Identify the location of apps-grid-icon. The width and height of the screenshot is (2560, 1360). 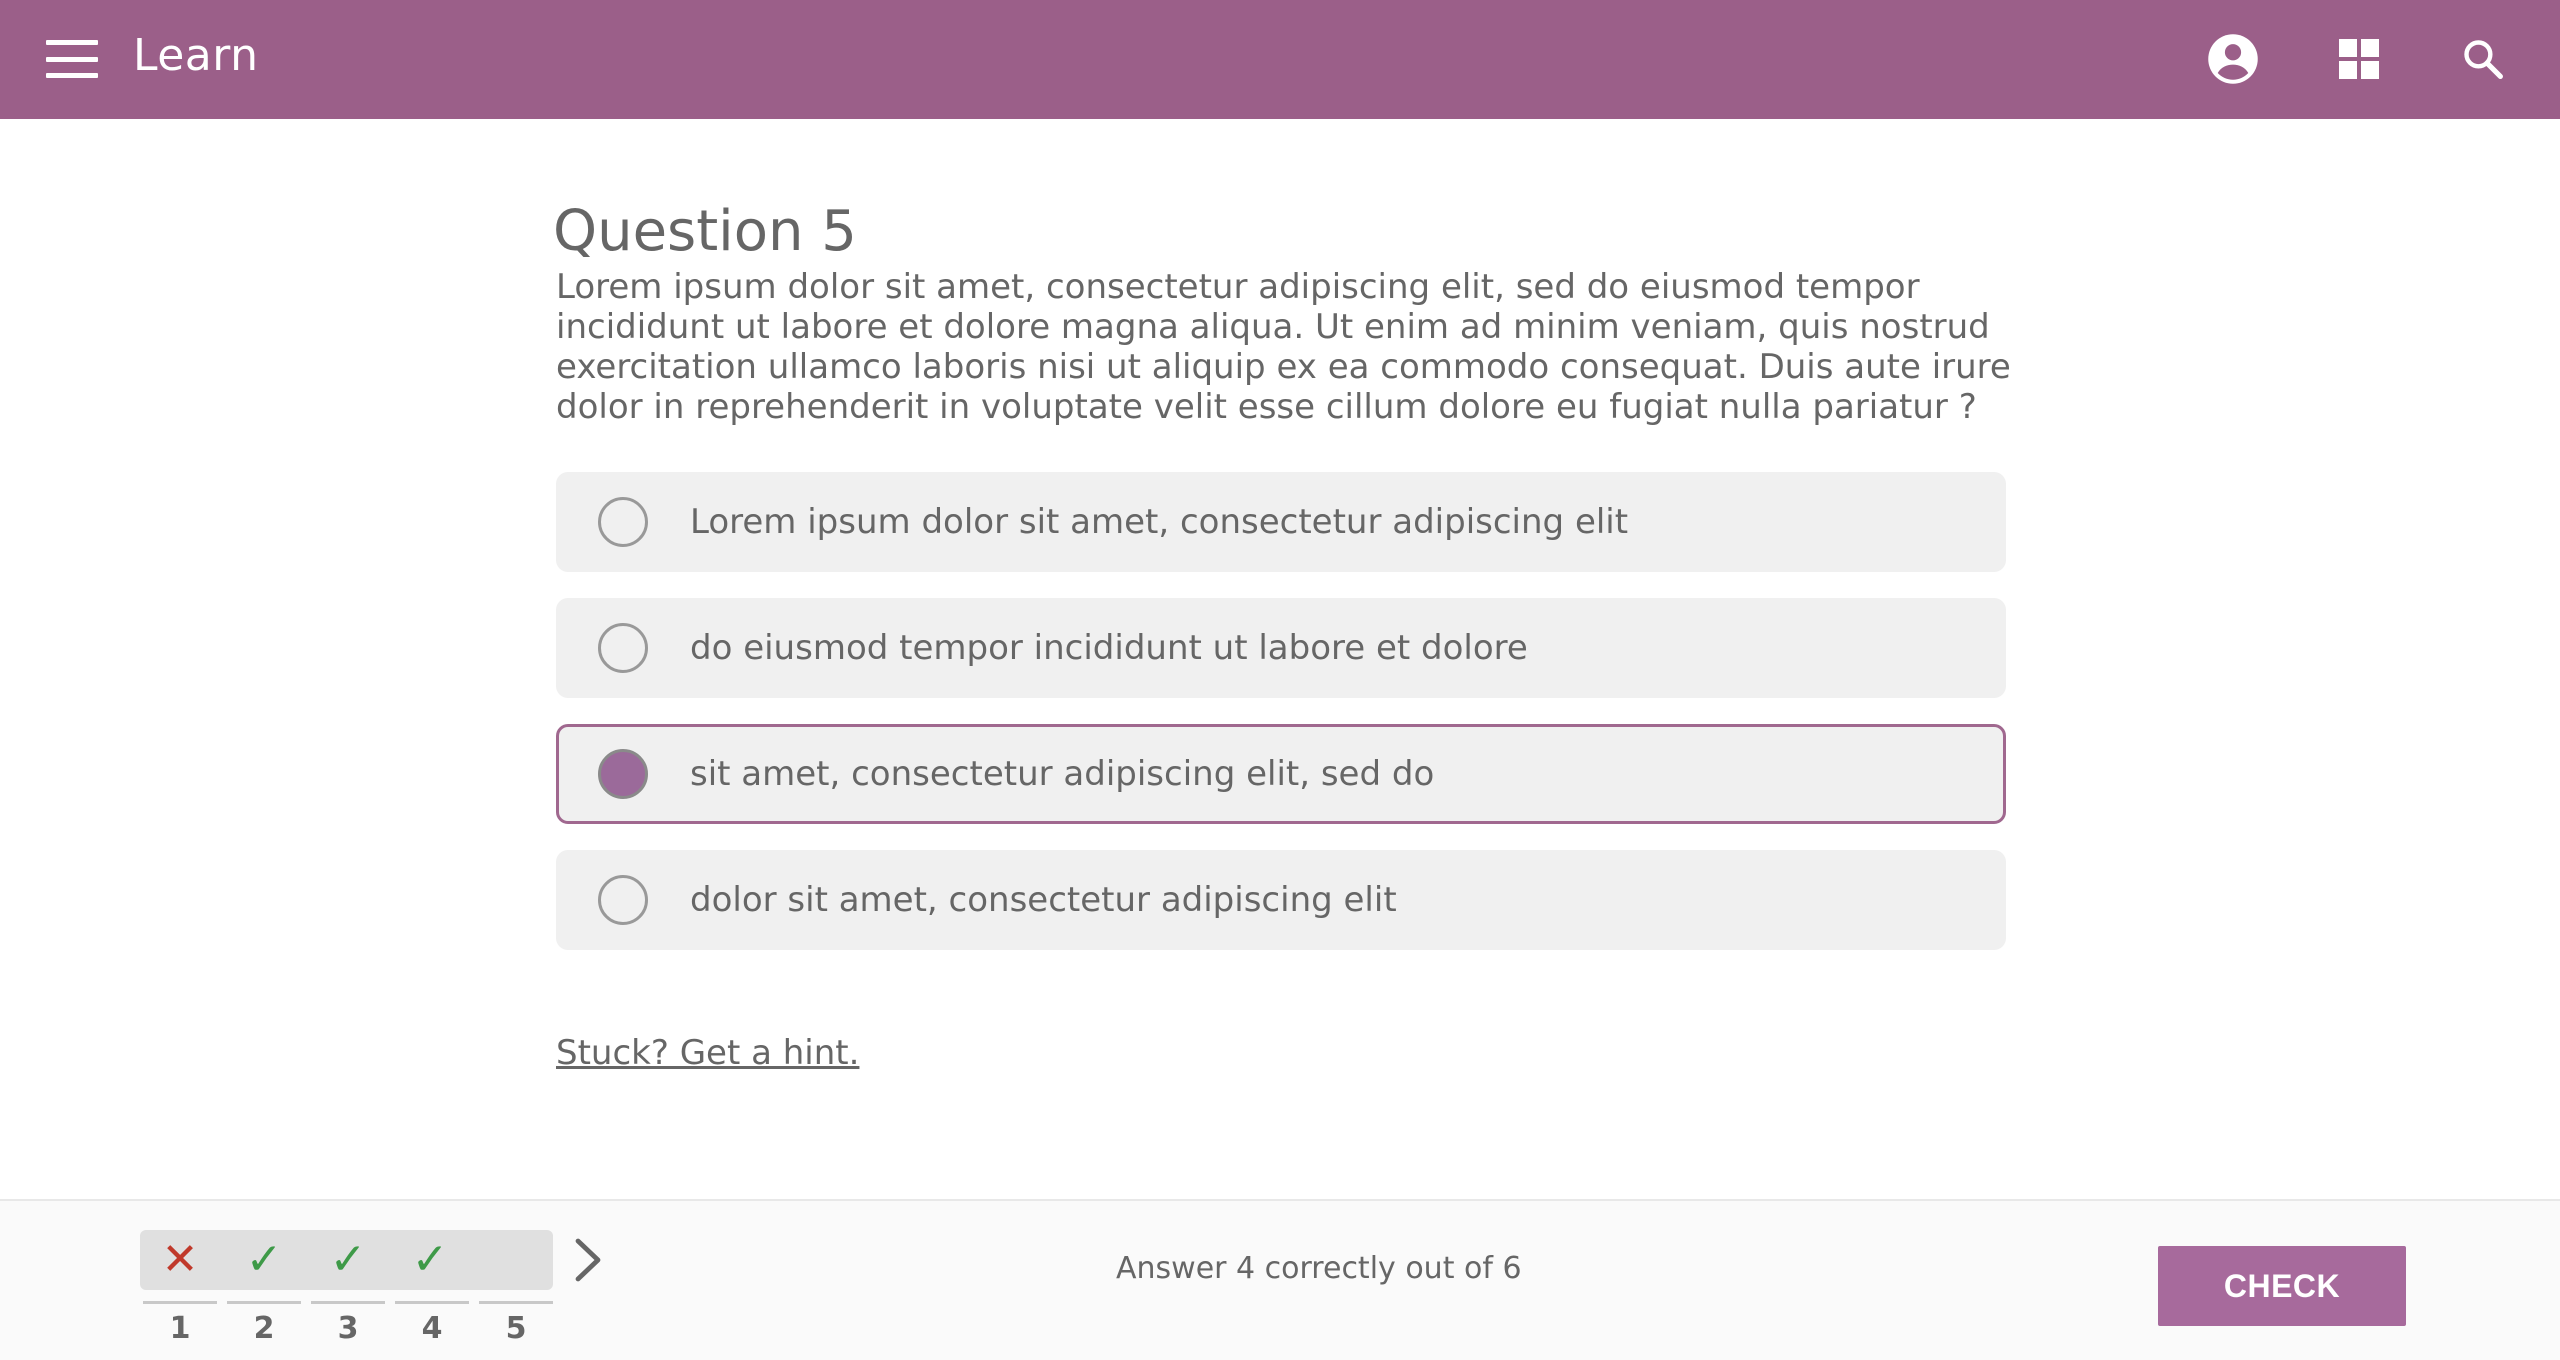
(2359, 59).